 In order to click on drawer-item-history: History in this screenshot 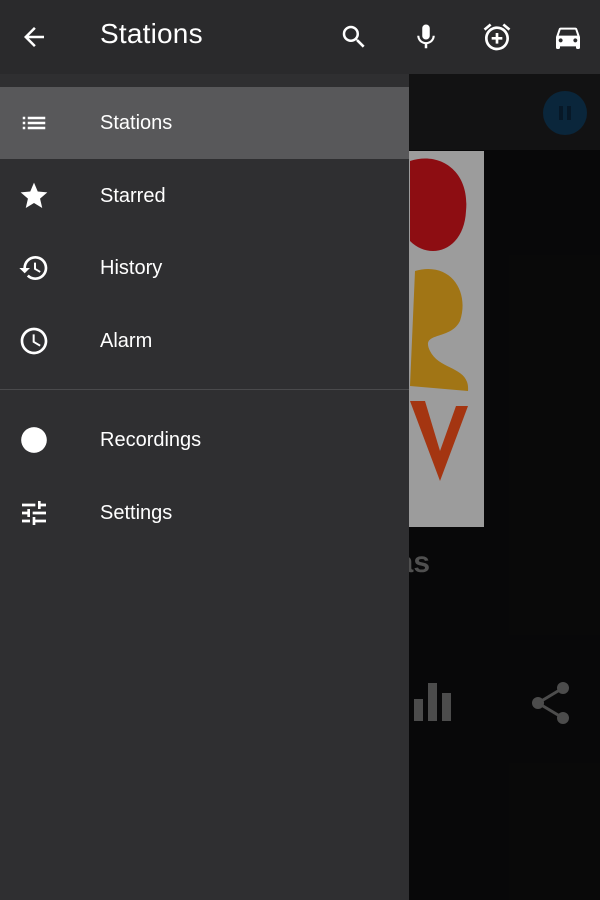, I will do `click(204, 268)`.